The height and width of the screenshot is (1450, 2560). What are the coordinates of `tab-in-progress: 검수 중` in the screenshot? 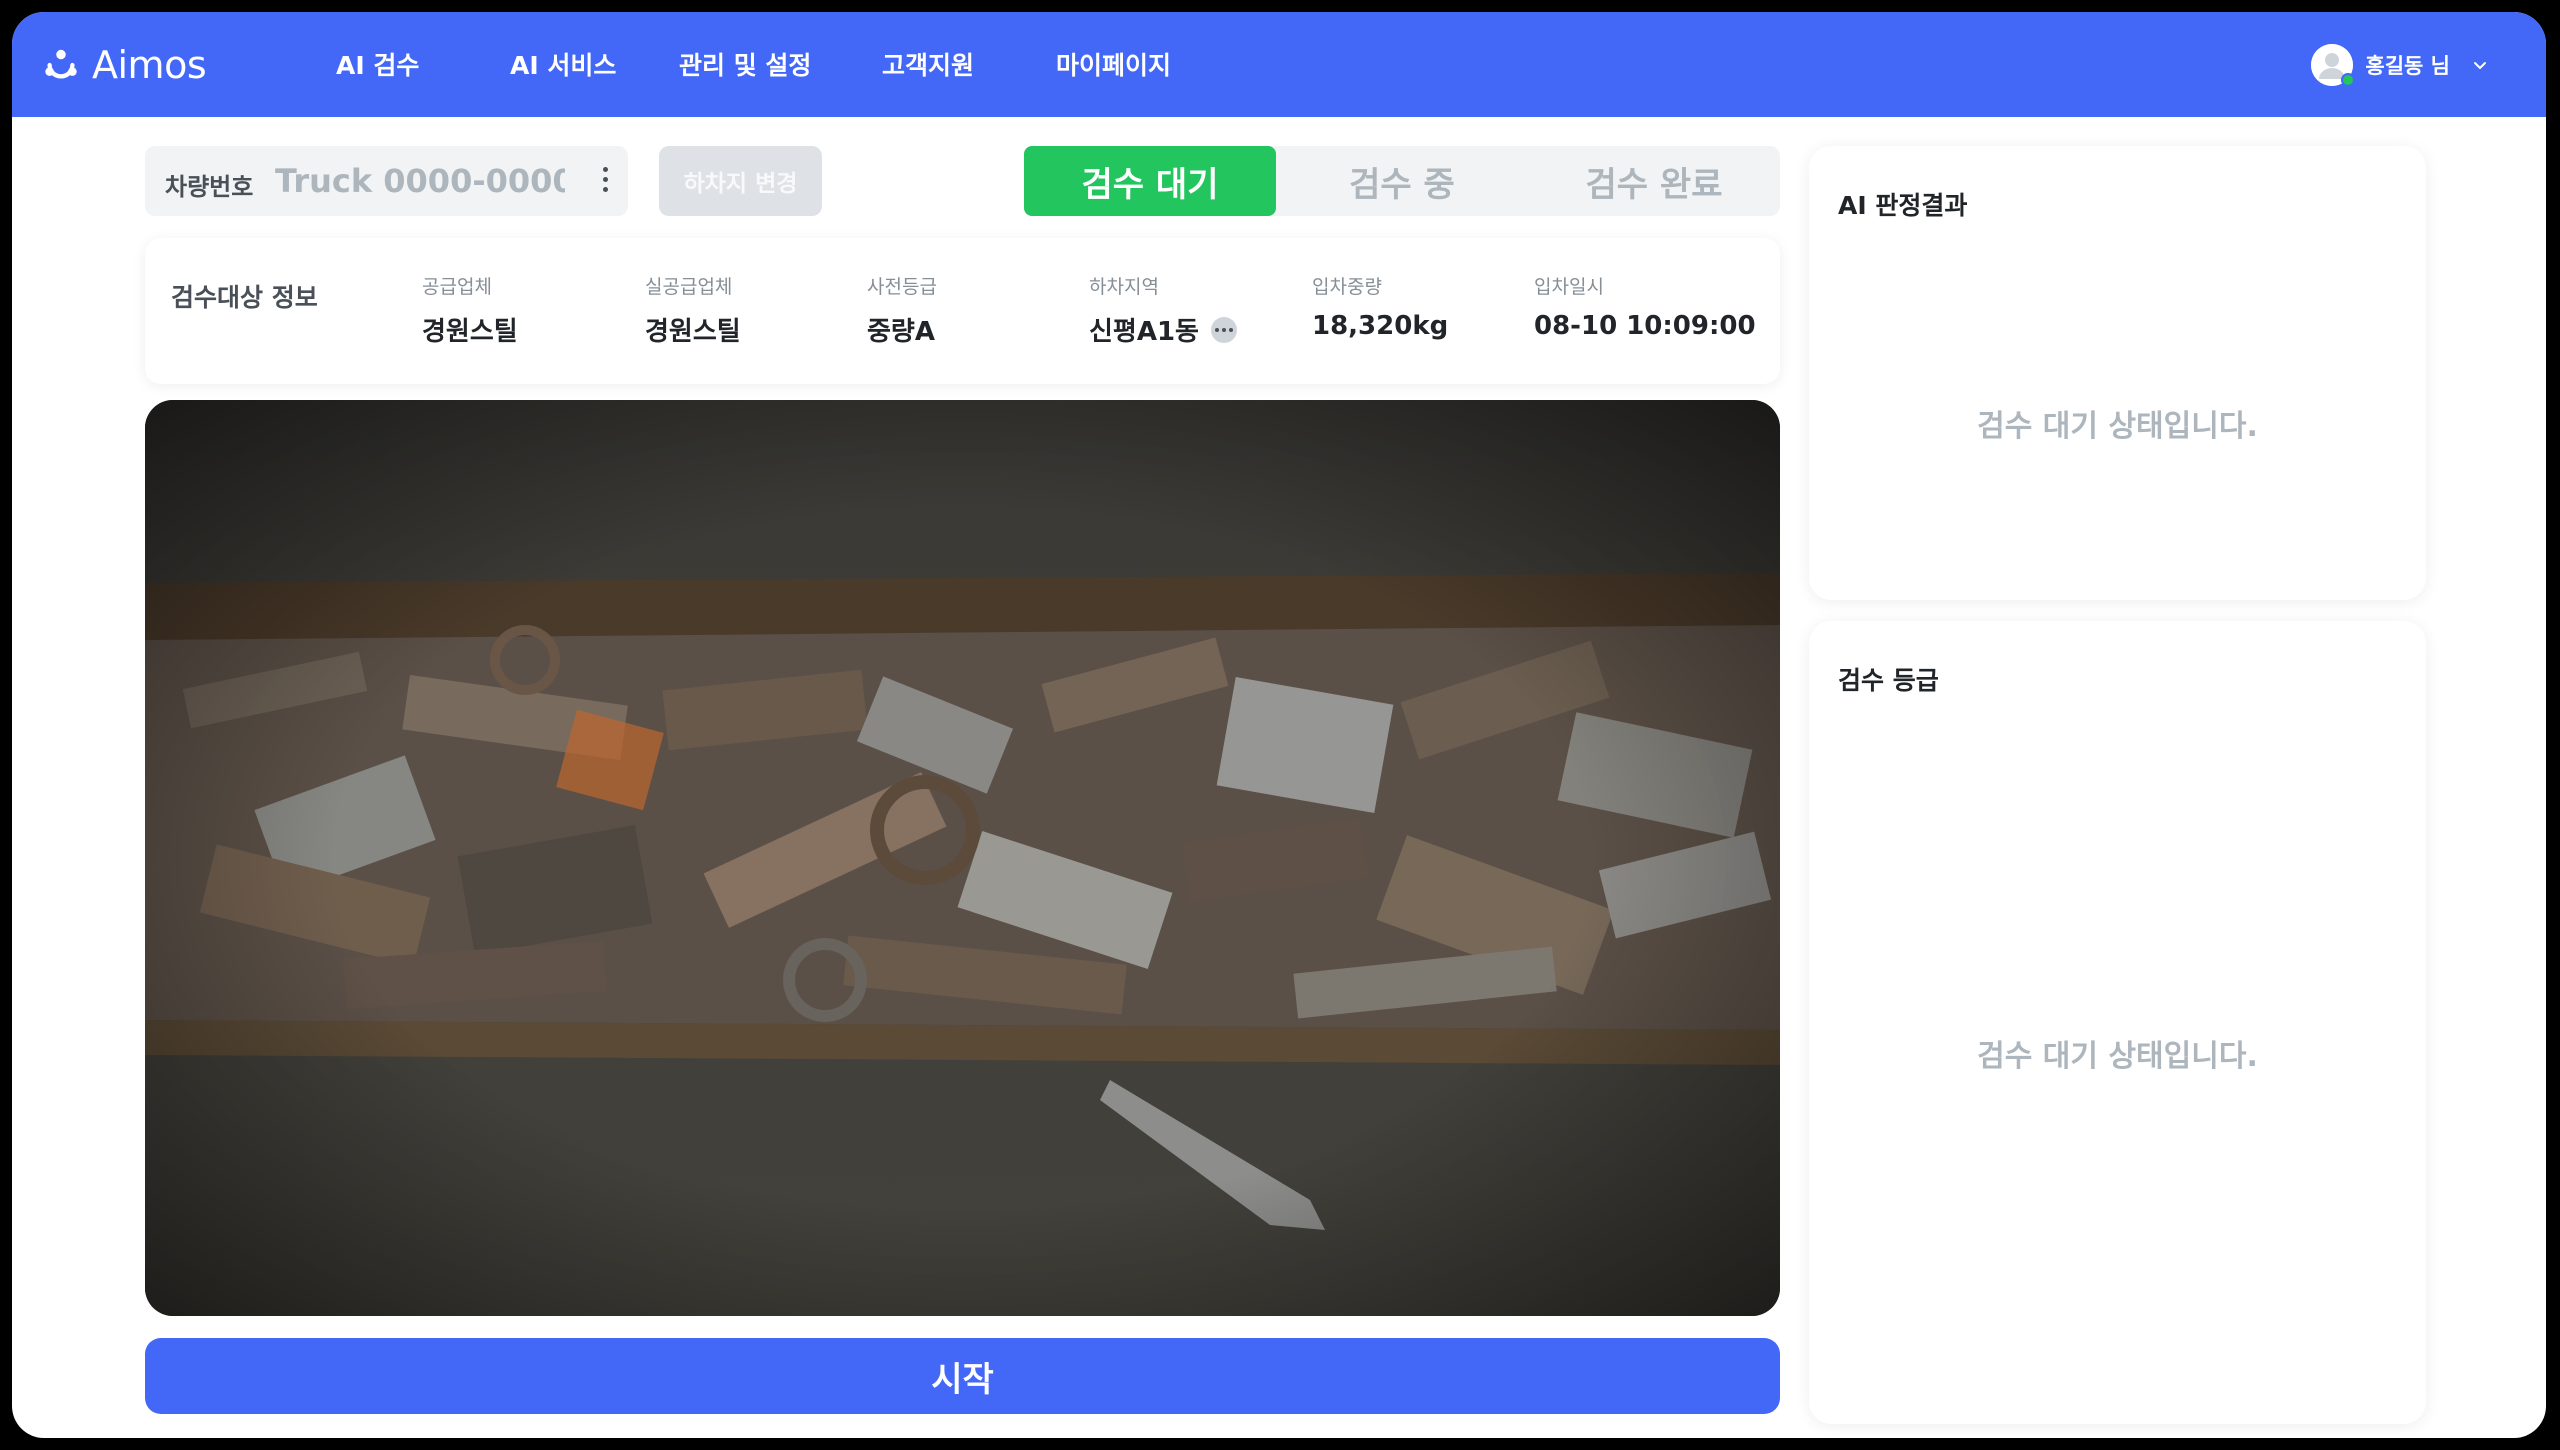 It's located at (1402, 181).